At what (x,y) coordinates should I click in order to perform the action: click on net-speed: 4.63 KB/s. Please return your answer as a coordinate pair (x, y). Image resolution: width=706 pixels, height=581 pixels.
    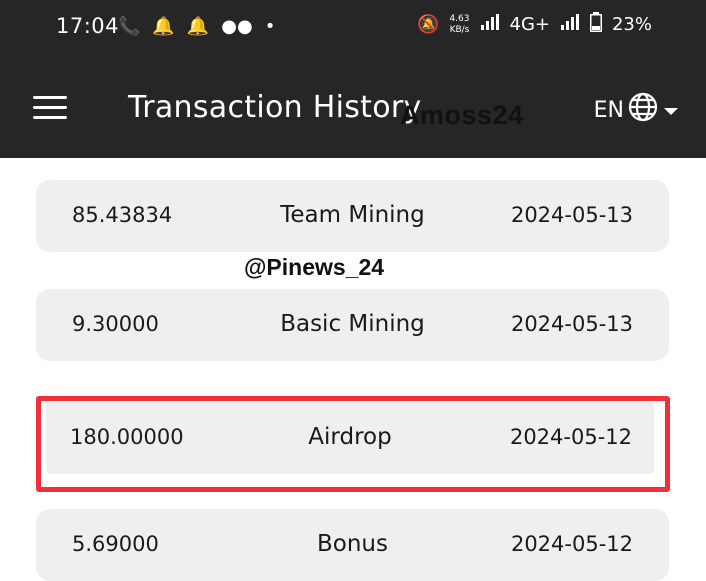
    Looking at the image, I should click on (459, 24).